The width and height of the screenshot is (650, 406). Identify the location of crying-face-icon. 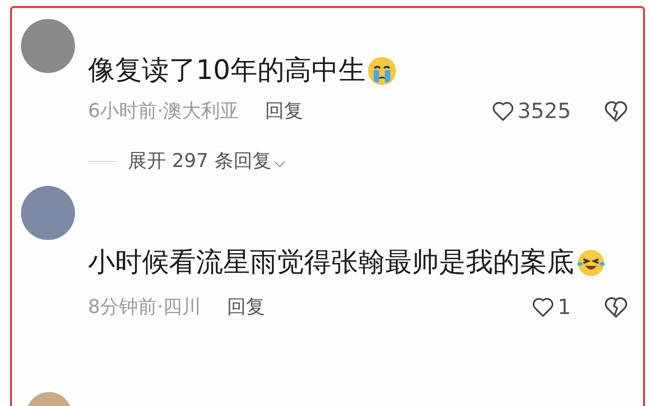
(382, 71).